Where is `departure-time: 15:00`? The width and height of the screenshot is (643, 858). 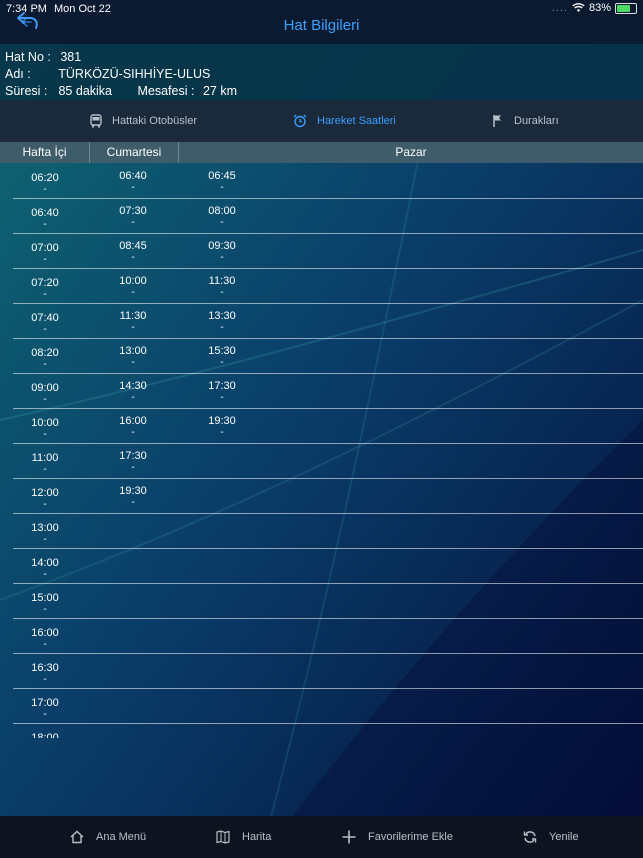 departure-time: 15:00 is located at coordinates (45, 598).